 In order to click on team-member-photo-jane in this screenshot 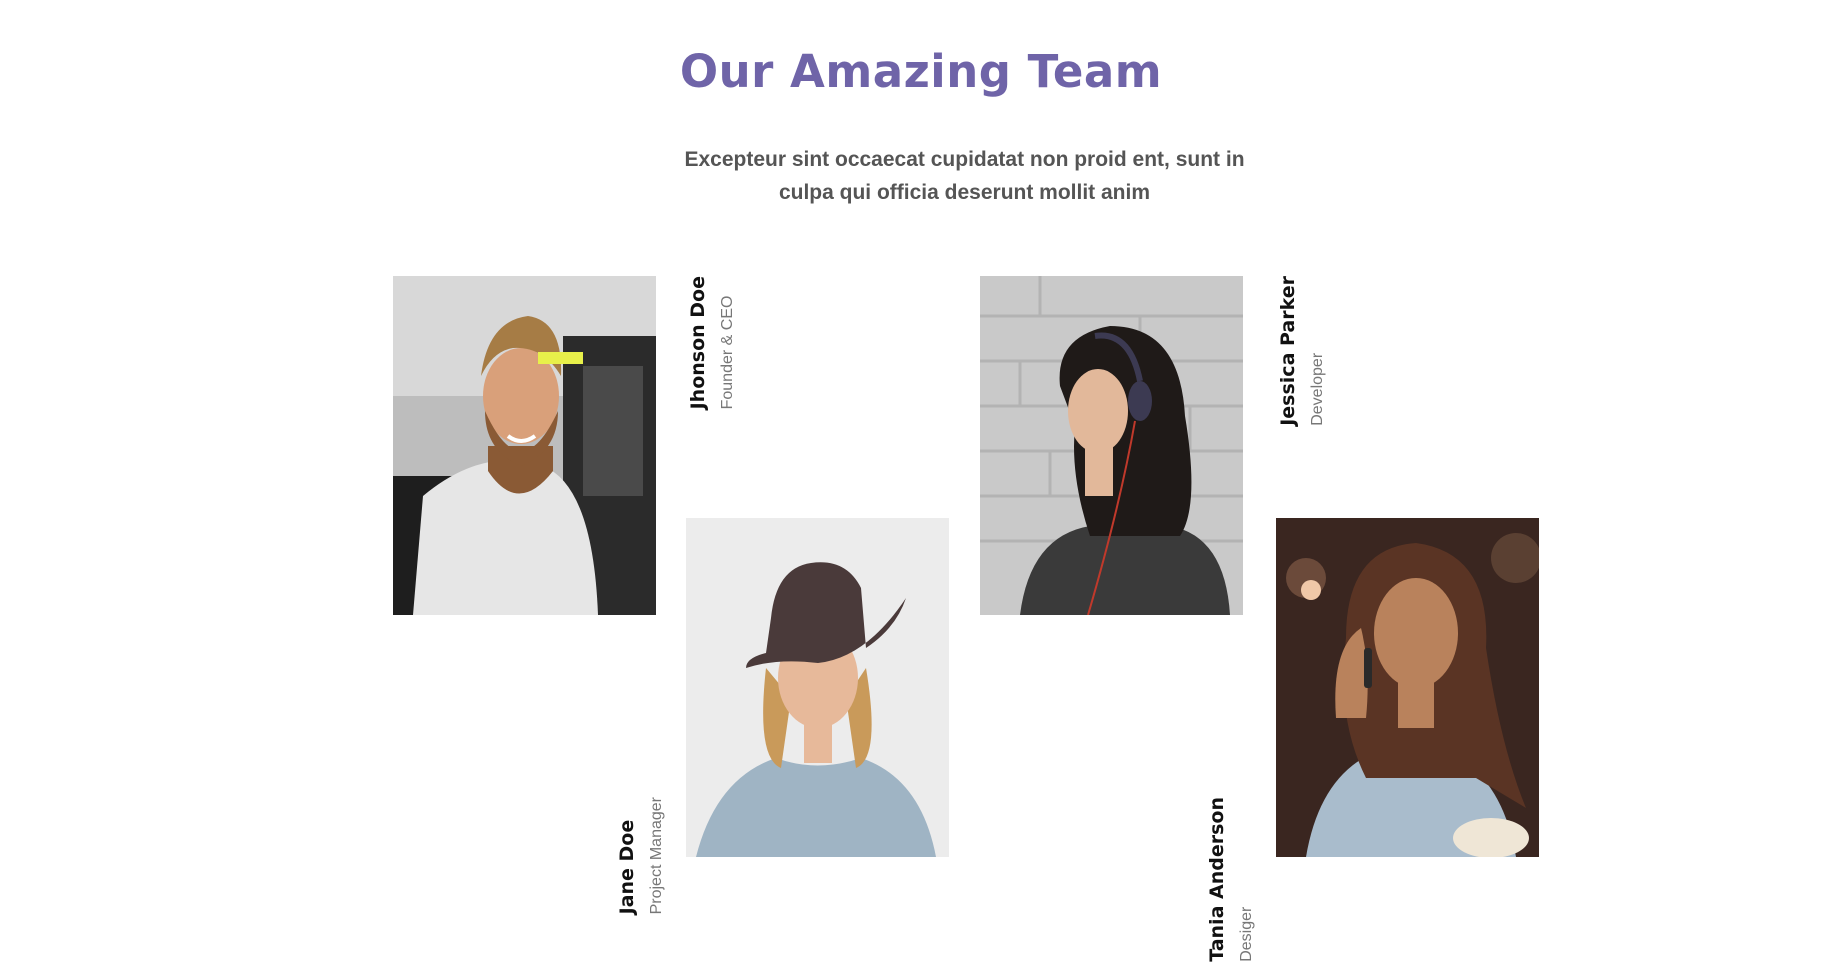, I will do `click(817, 687)`.